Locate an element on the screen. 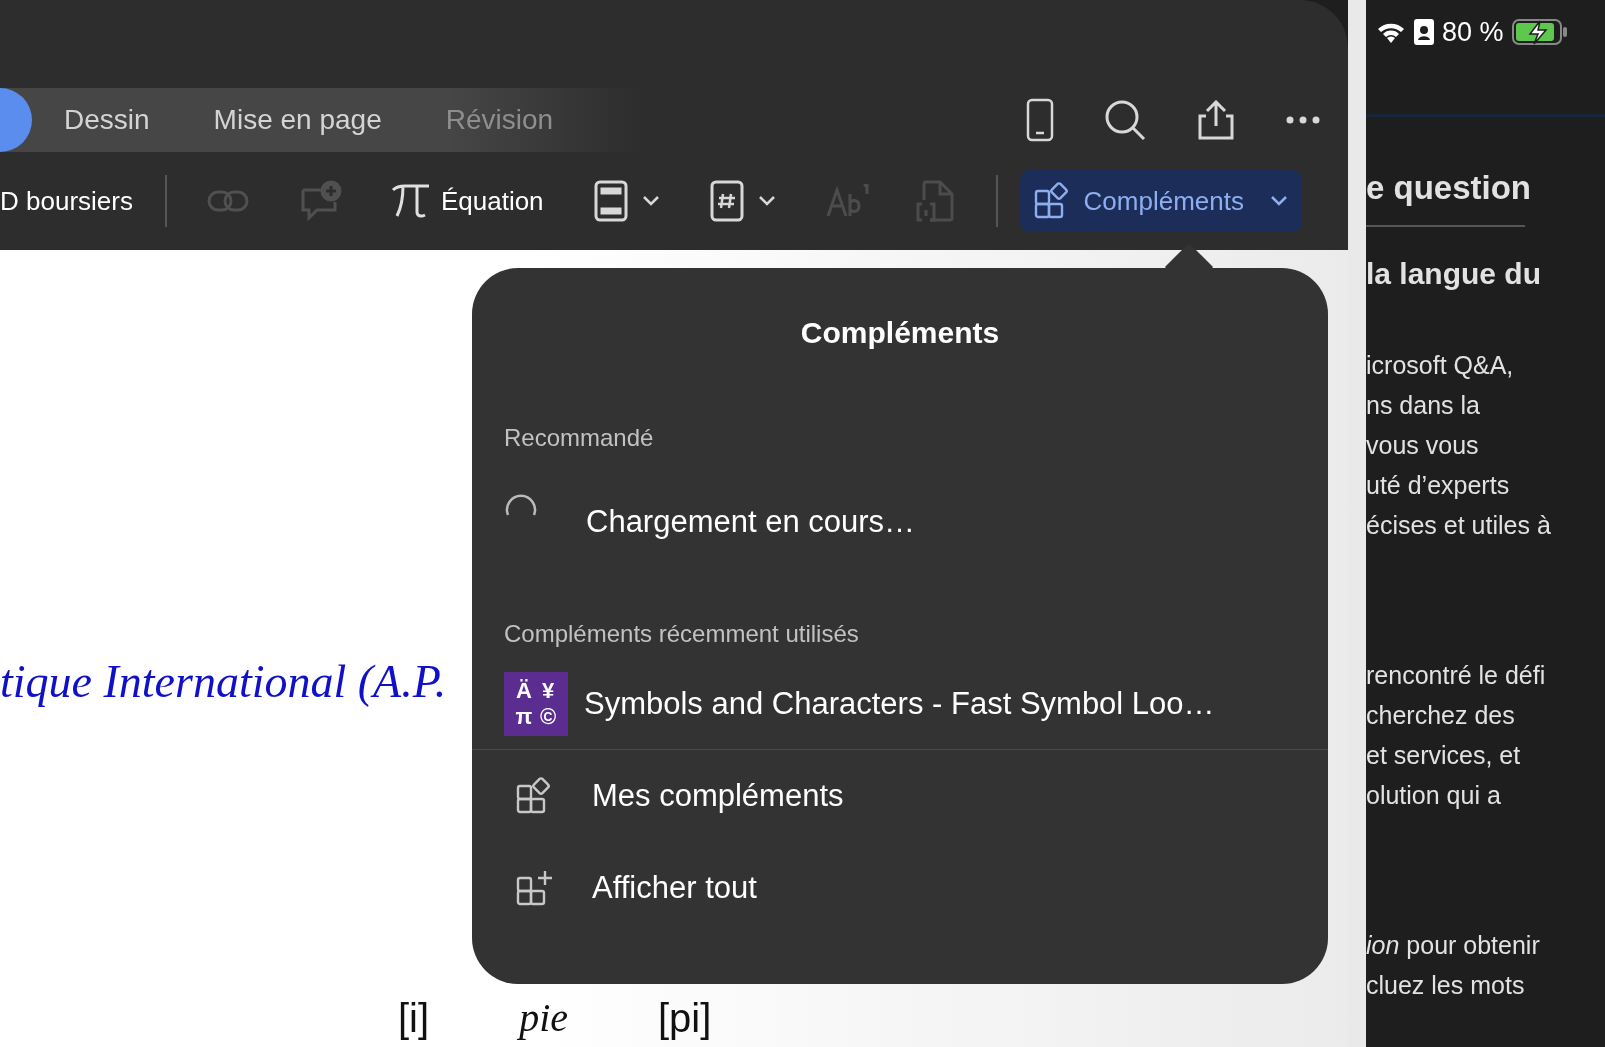 Image resolution: width=1605 pixels, height=1047 pixels. panel-text-line: vous vous is located at coordinates (1423, 445).